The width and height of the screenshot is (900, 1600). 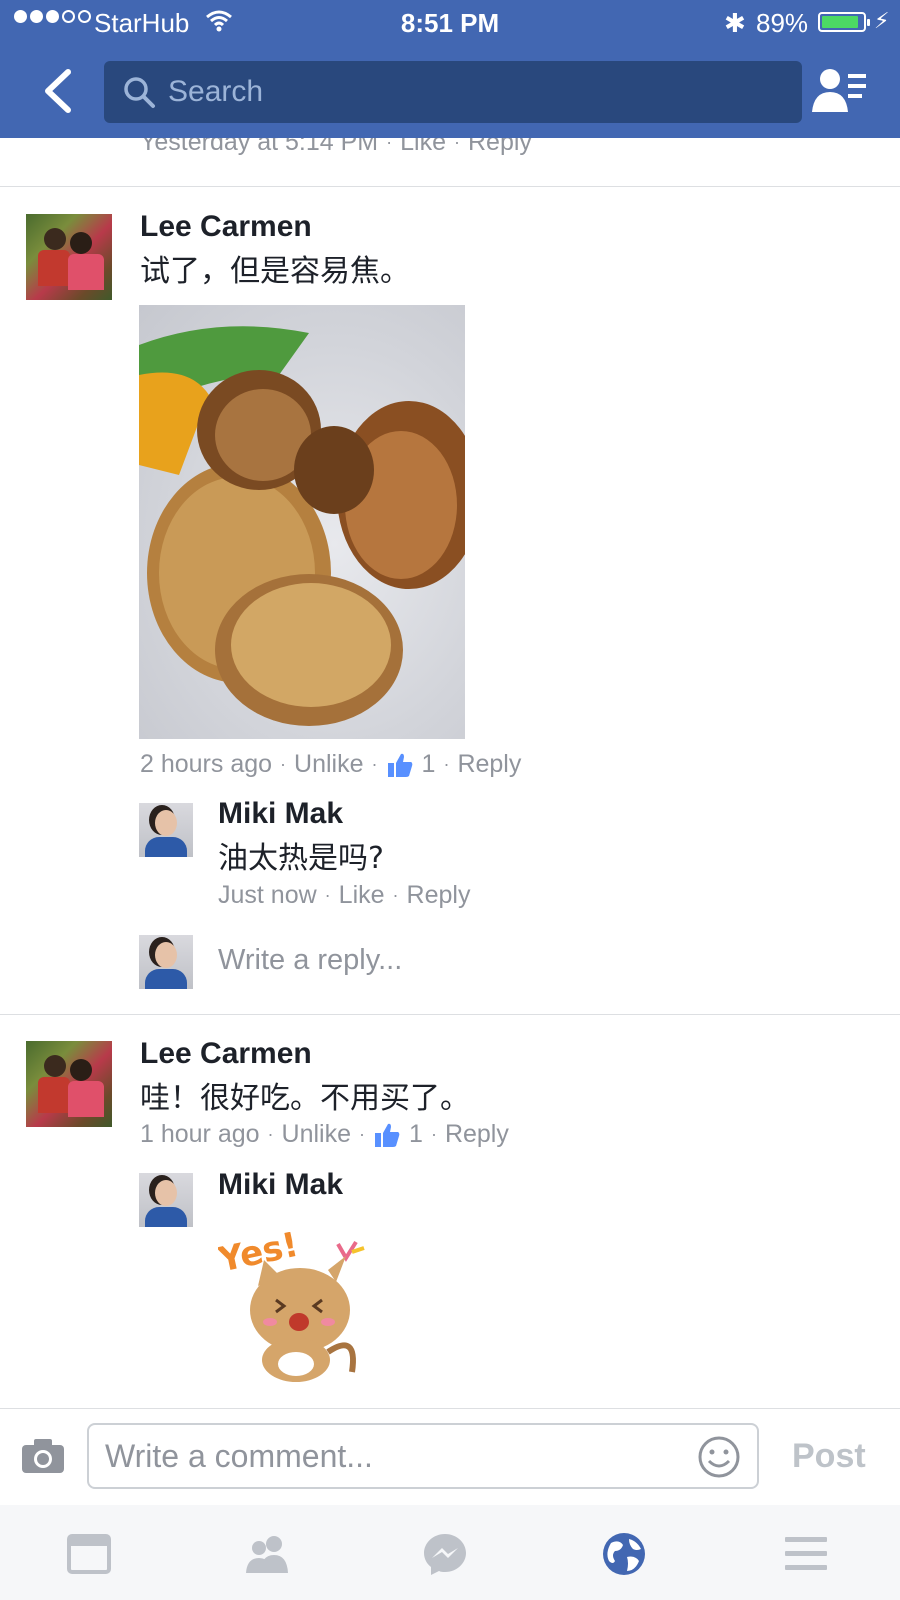 I want to click on reply-meta: Just now · Like · Reply, so click(x=344, y=895).